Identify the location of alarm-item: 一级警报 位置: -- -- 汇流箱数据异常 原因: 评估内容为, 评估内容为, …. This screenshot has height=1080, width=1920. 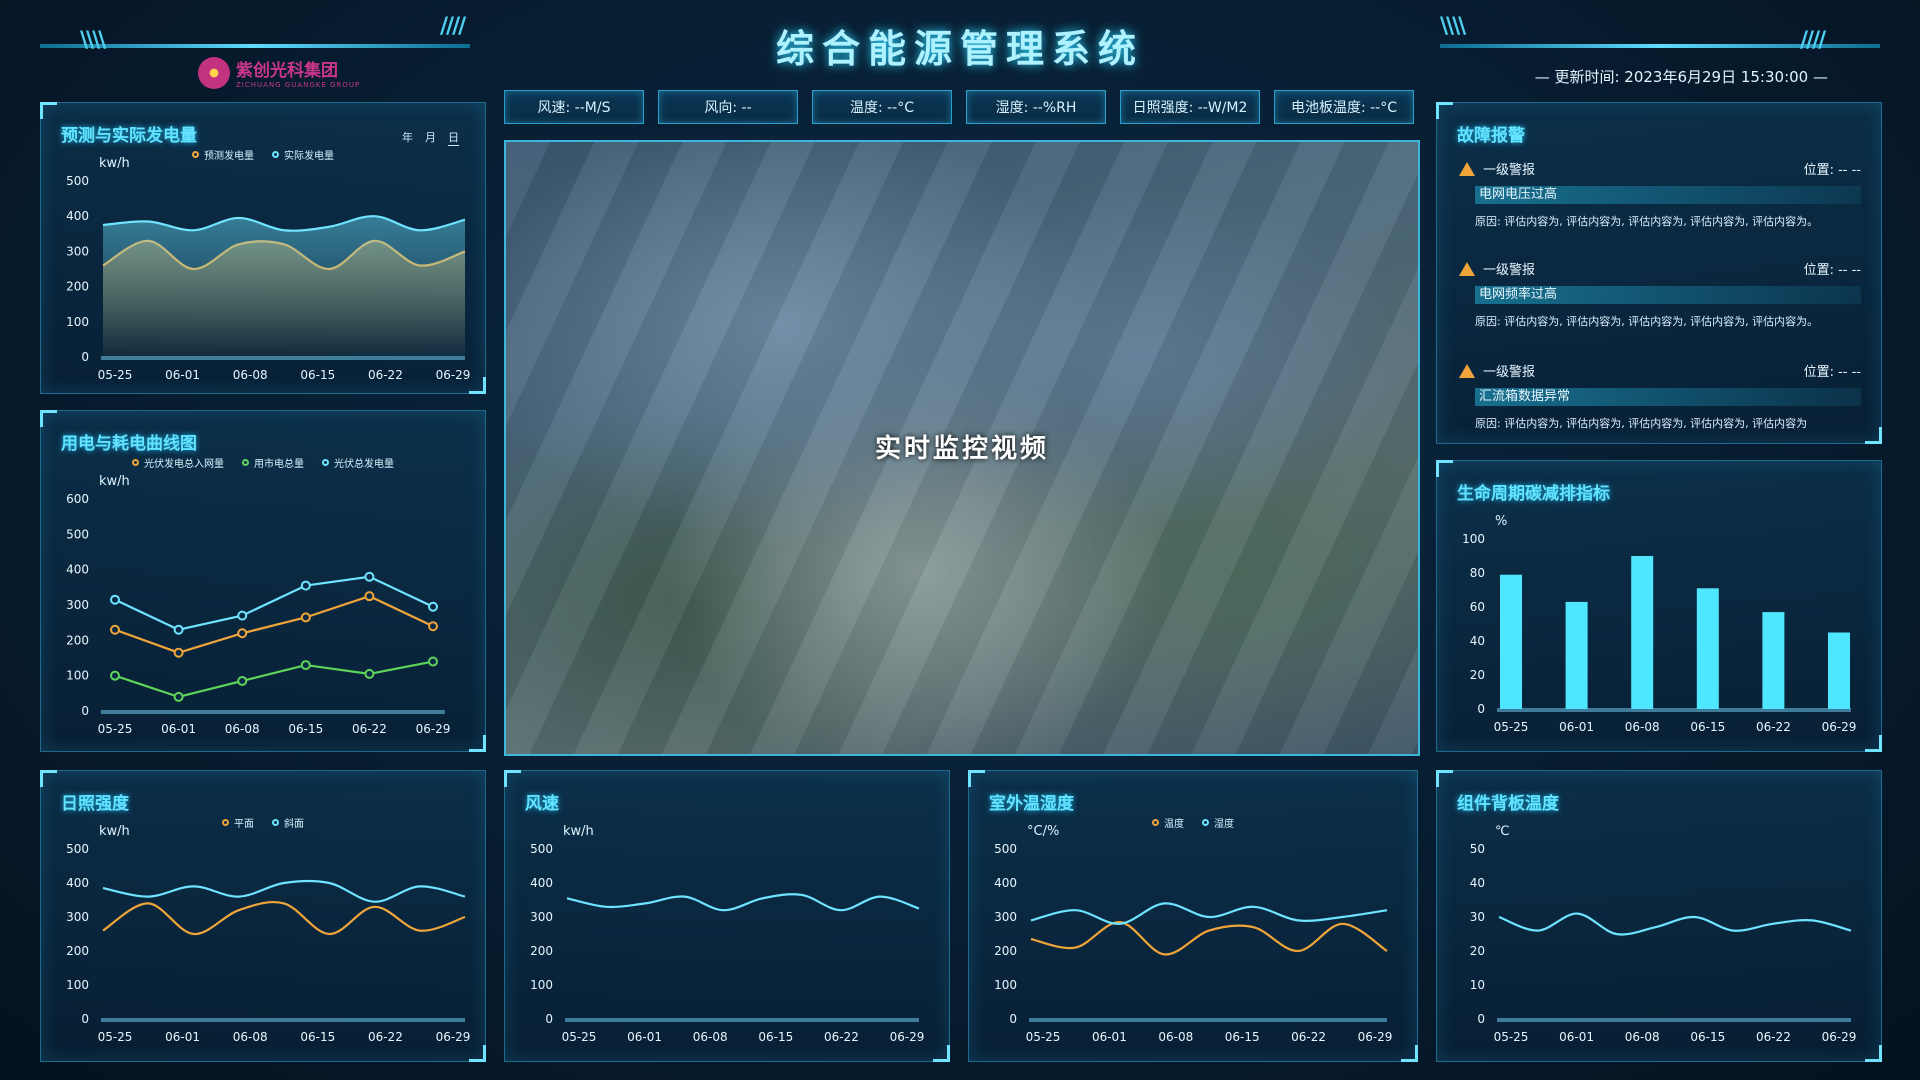
(1660, 397).